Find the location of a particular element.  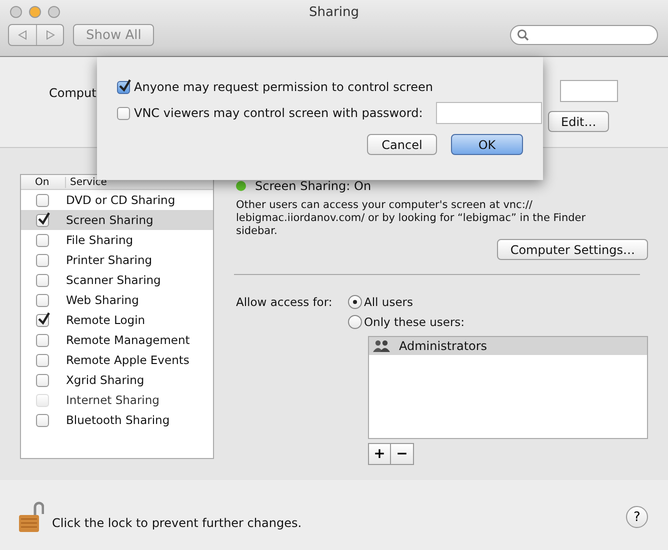

service-row: Xgrid Sharing is located at coordinates (117, 380).